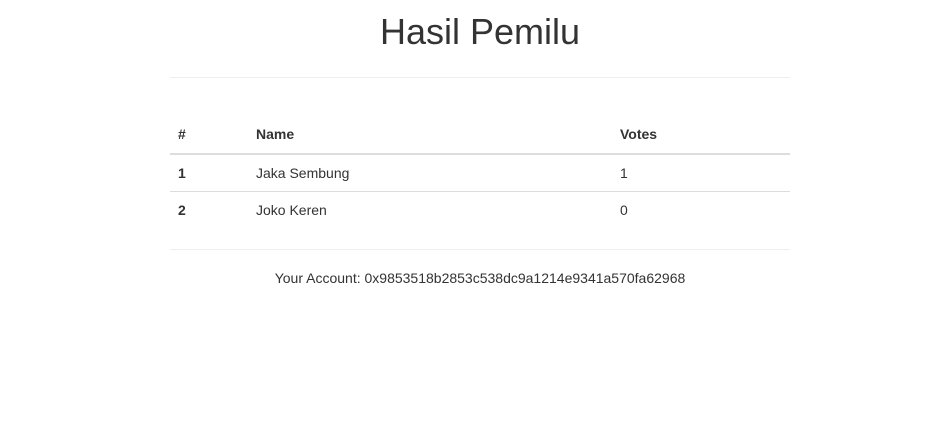  What do you see at coordinates (317, 278) in the screenshot?
I see `account-label: Your Account:` at bounding box center [317, 278].